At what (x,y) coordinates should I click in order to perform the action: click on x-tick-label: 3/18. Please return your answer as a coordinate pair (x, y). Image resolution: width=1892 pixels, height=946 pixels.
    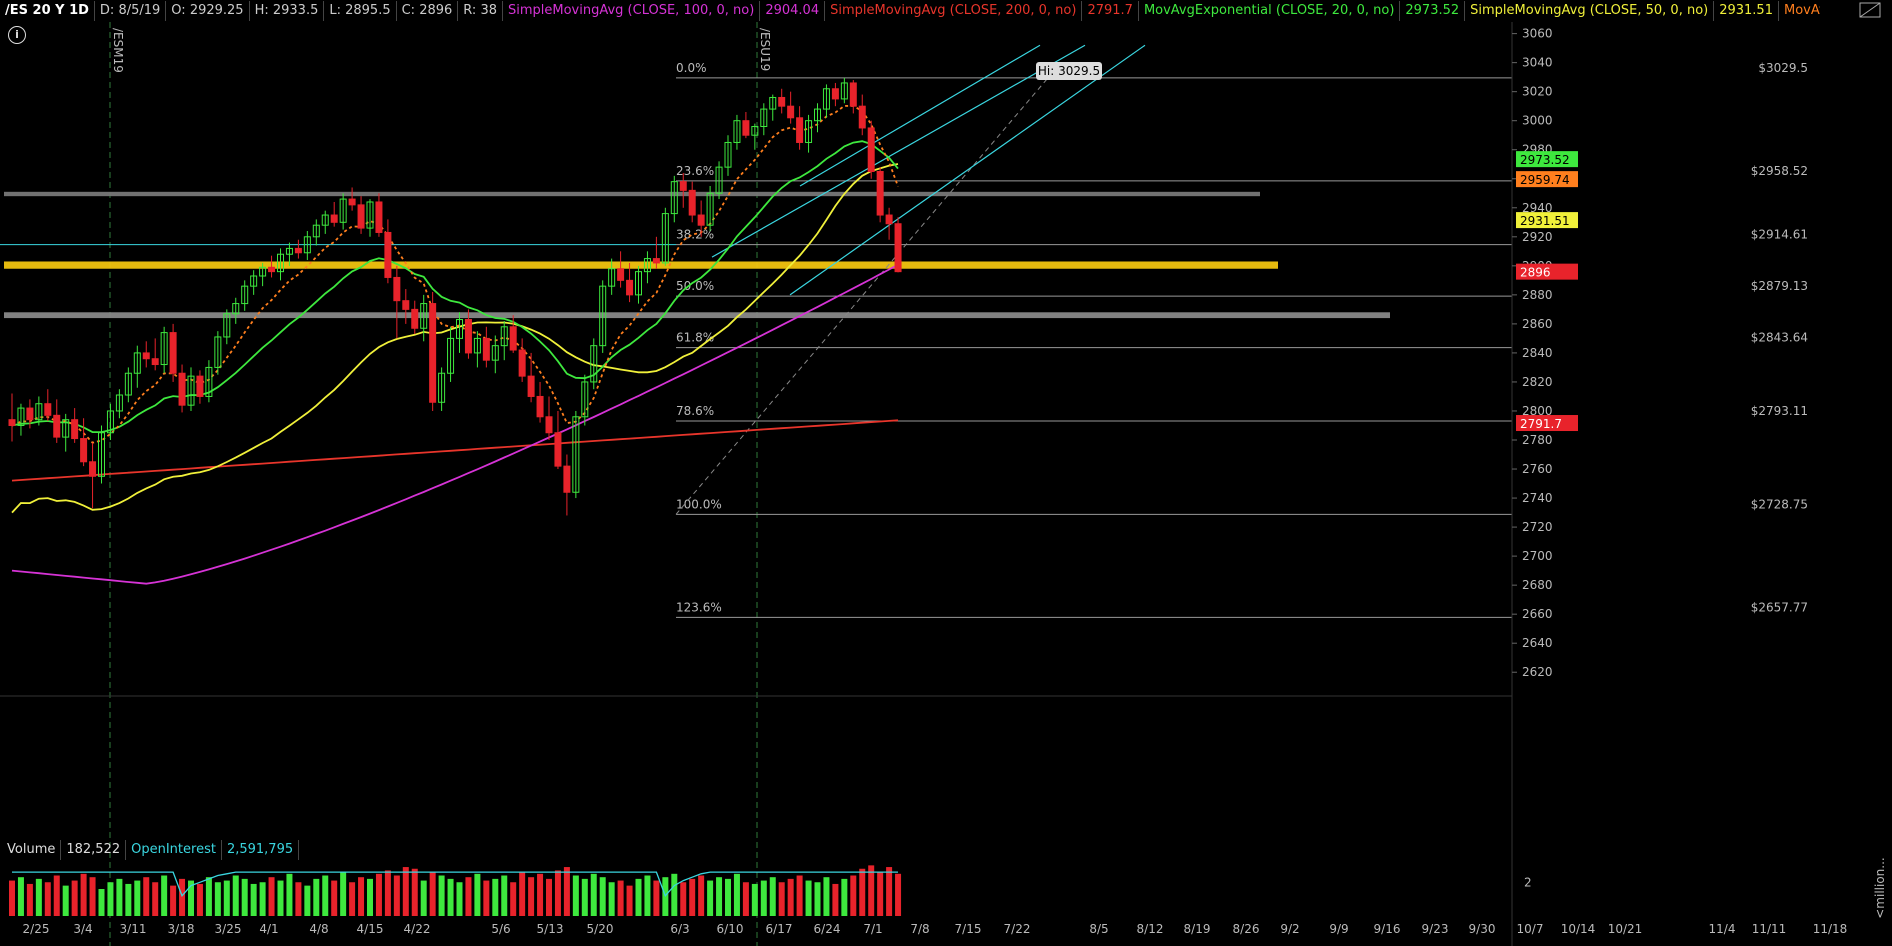
    Looking at the image, I should click on (181, 929).